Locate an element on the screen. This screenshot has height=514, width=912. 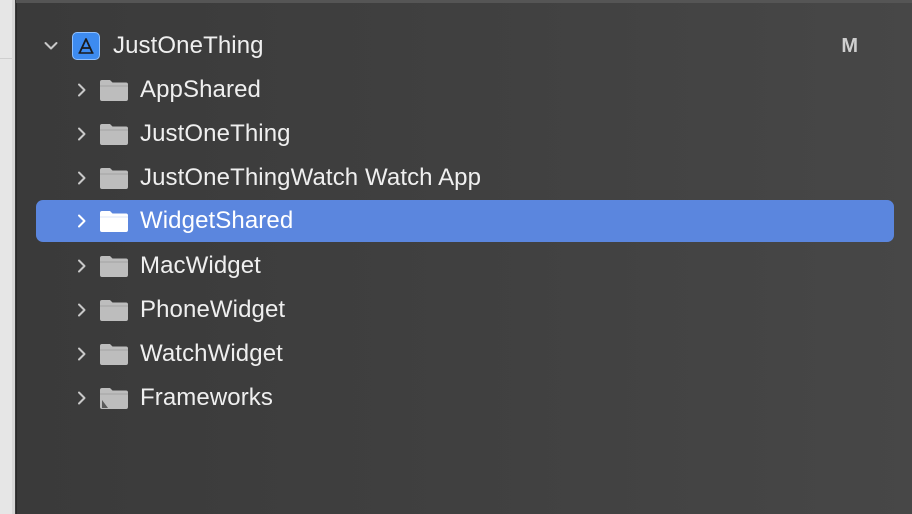
folder-label: WidgetShared is located at coordinates (217, 220).